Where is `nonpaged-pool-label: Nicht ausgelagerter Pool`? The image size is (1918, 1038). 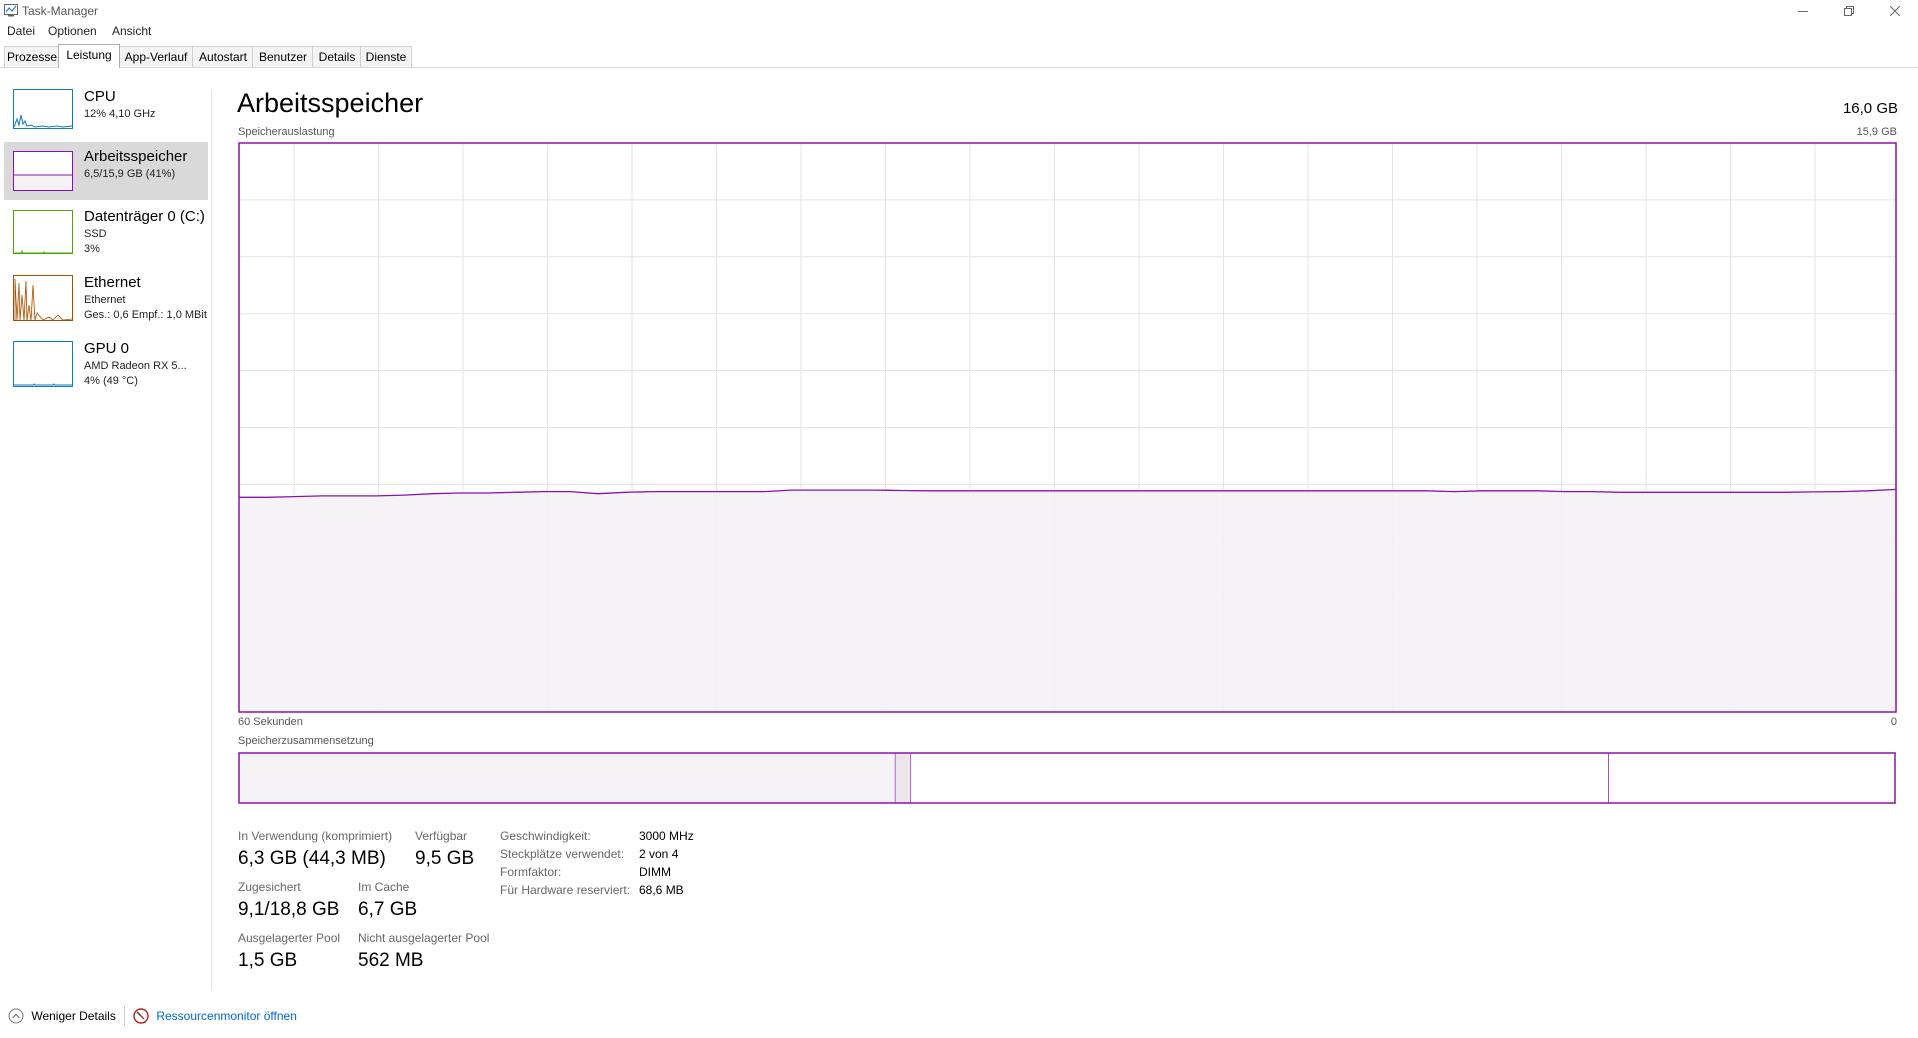 nonpaged-pool-label: Nicht ausgelagerter Pool is located at coordinates (424, 938).